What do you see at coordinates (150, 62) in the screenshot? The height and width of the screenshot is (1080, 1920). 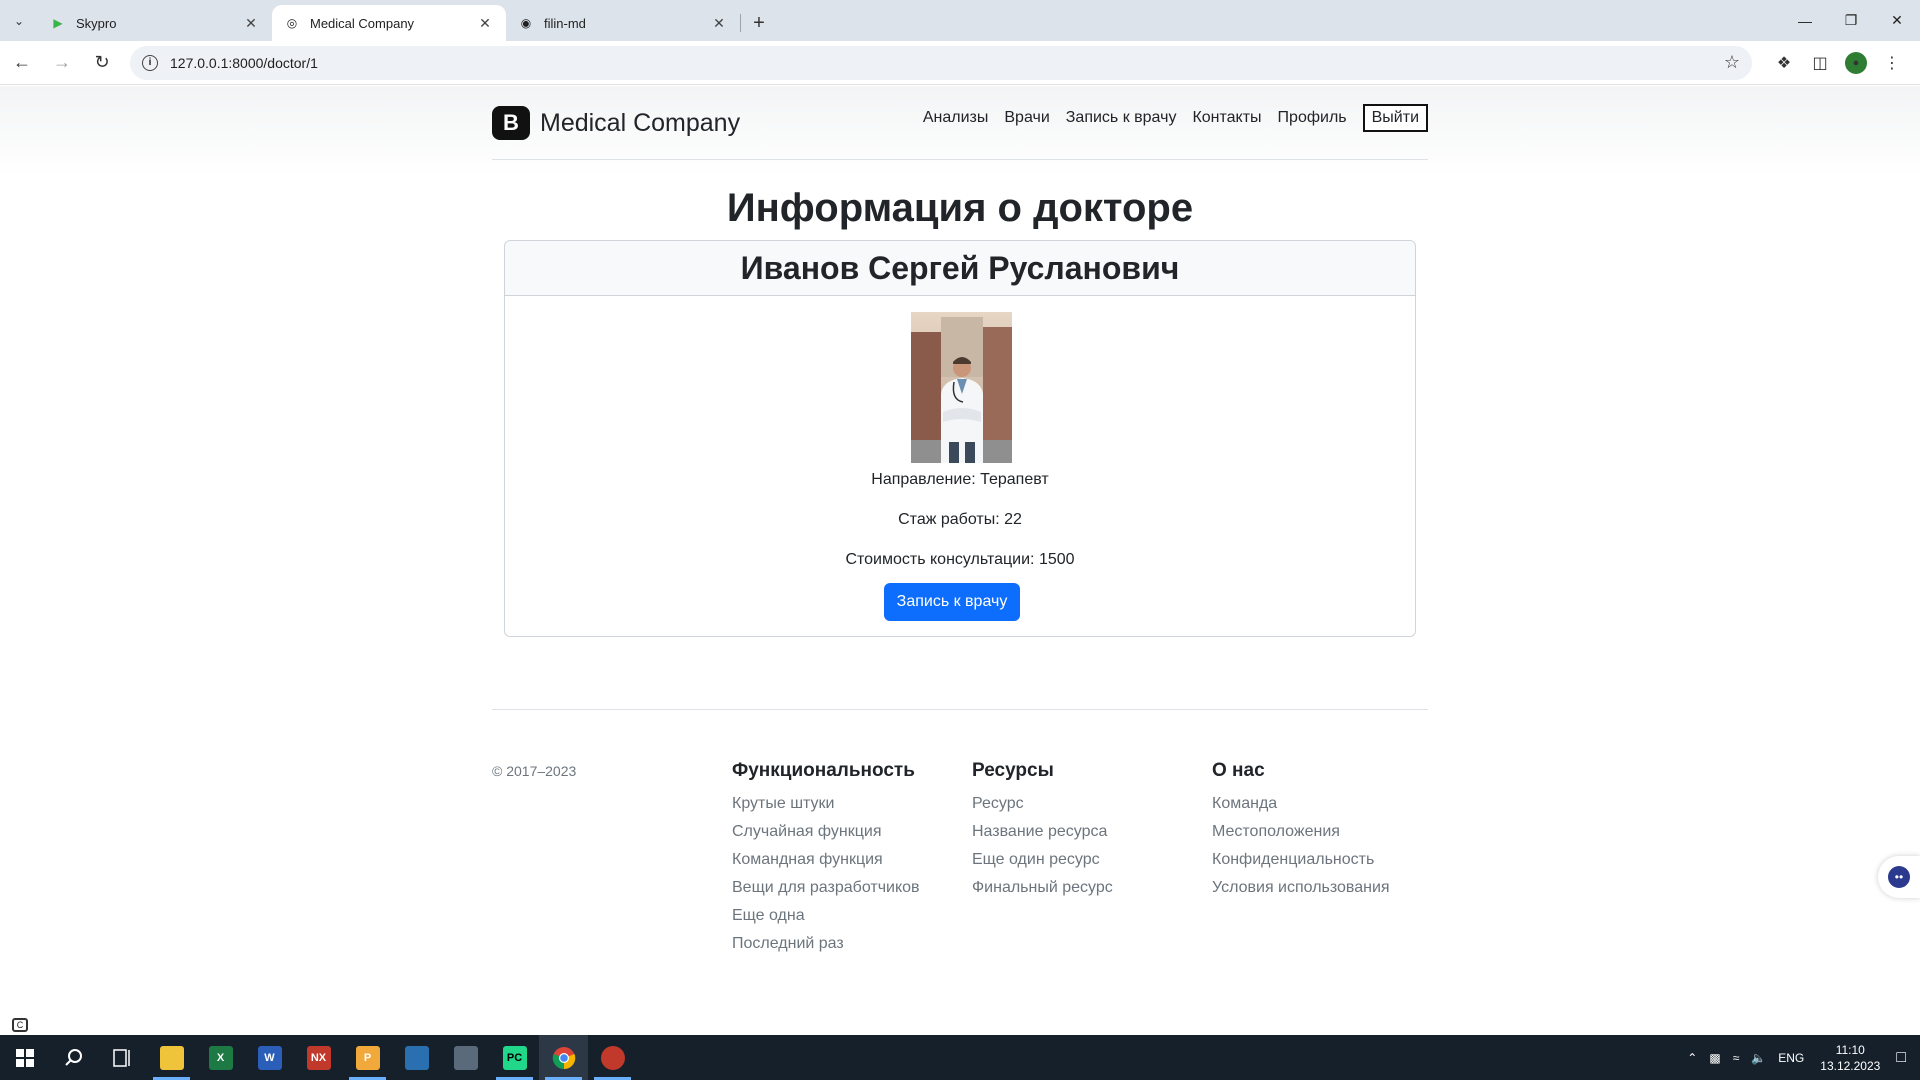 I see `site-info-icon: i` at bounding box center [150, 62].